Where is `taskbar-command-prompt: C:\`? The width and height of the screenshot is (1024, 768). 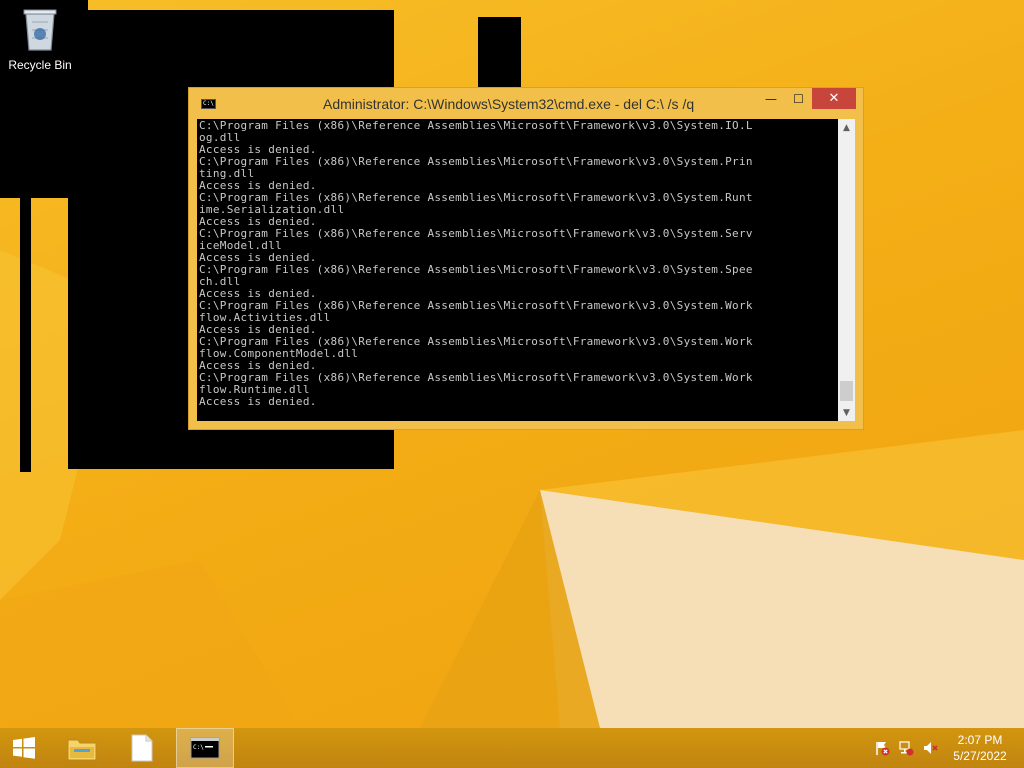
taskbar-command-prompt: C:\ is located at coordinates (205, 748).